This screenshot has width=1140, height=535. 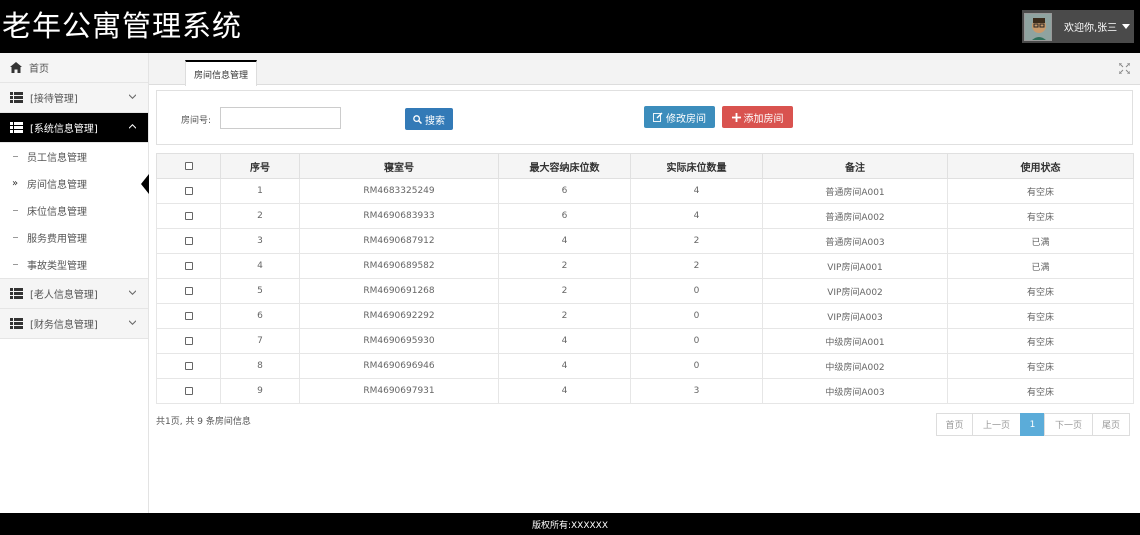 What do you see at coordinates (996, 424) in the screenshot?
I see `page-prev-button: 上一页` at bounding box center [996, 424].